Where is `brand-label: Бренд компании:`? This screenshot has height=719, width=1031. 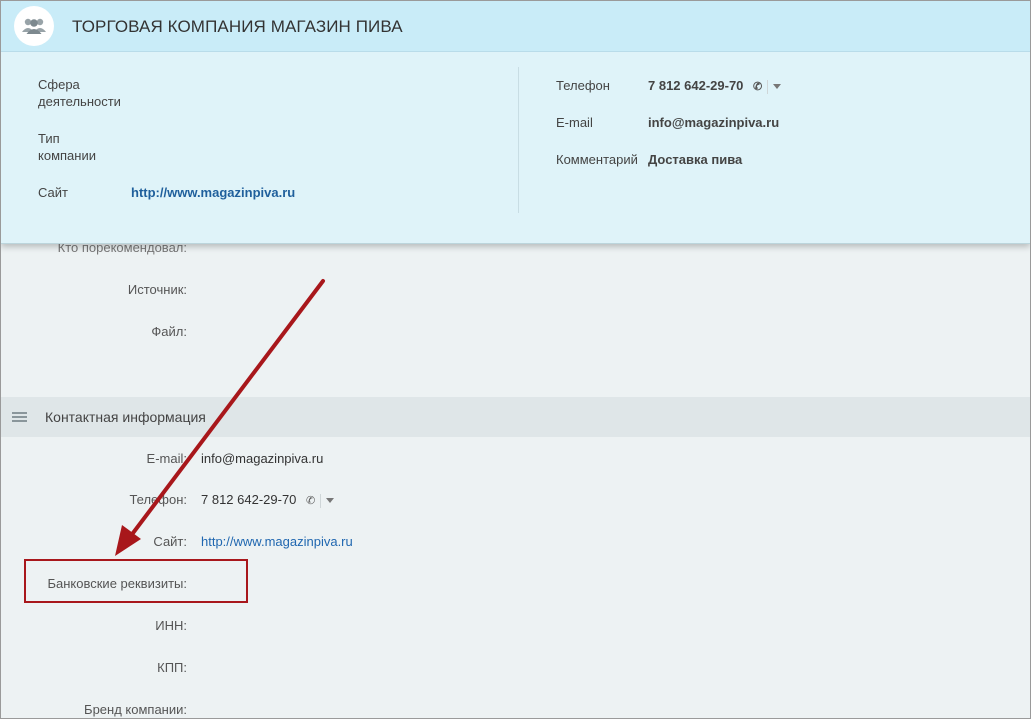 brand-label: Бренд компании: is located at coordinates (135, 709).